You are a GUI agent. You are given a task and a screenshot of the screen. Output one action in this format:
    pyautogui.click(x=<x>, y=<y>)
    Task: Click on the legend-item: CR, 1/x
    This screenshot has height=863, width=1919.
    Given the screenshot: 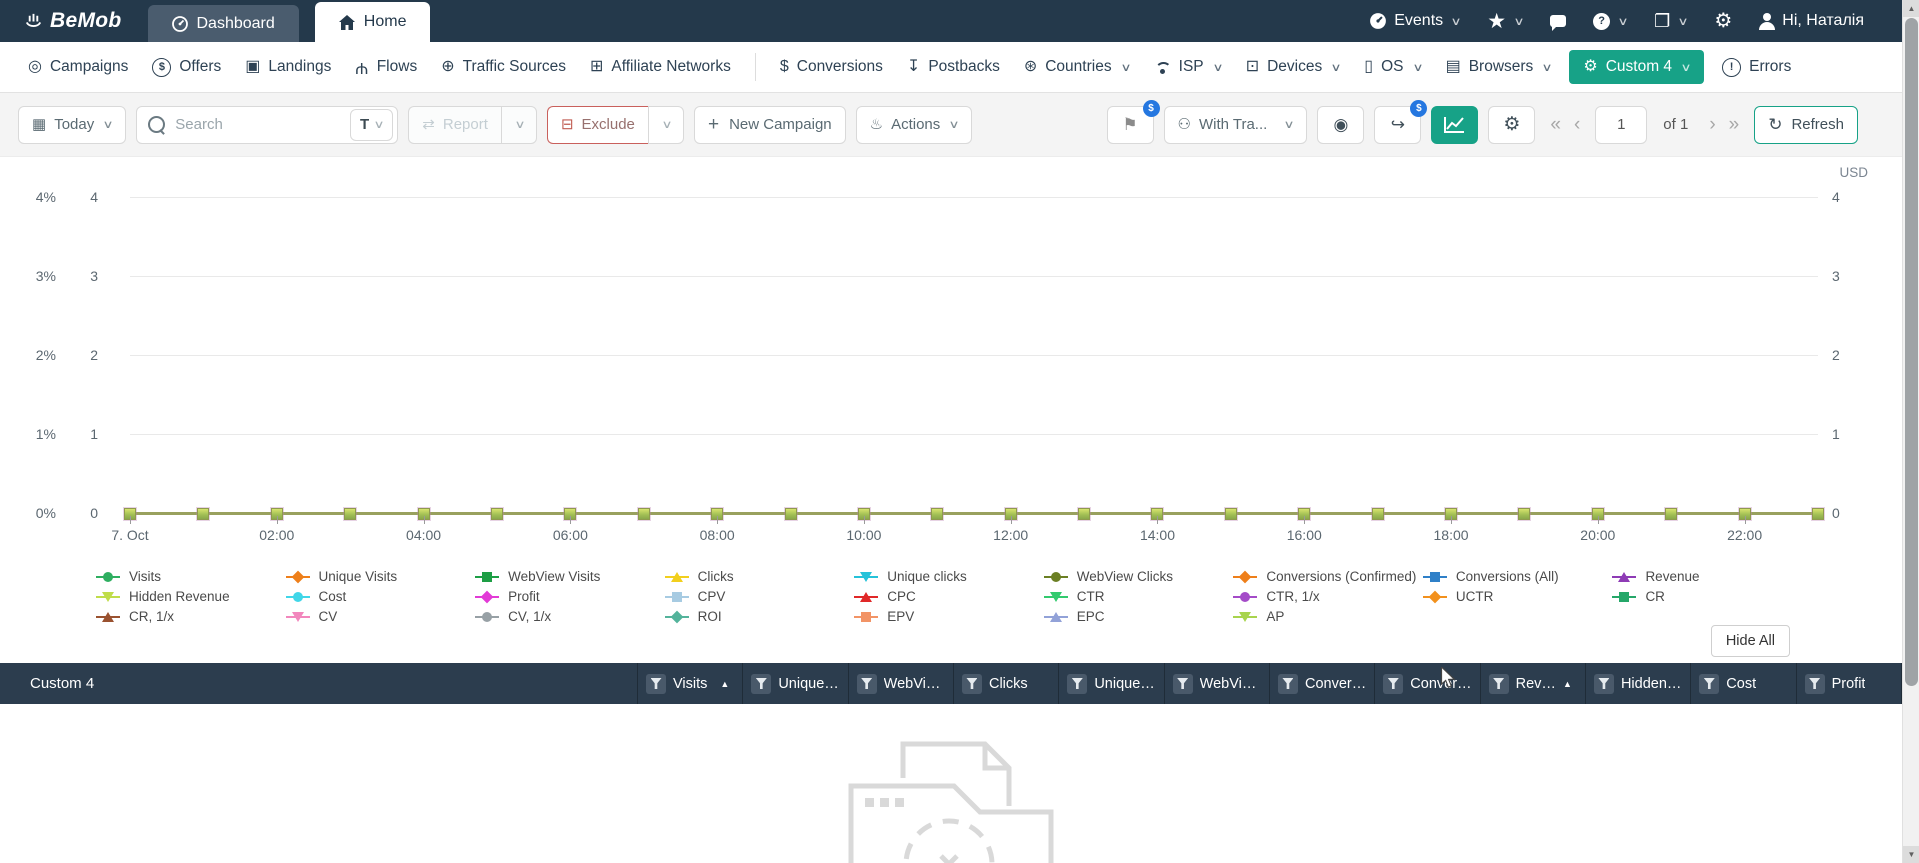 What is the action you would take?
    pyautogui.click(x=189, y=616)
    